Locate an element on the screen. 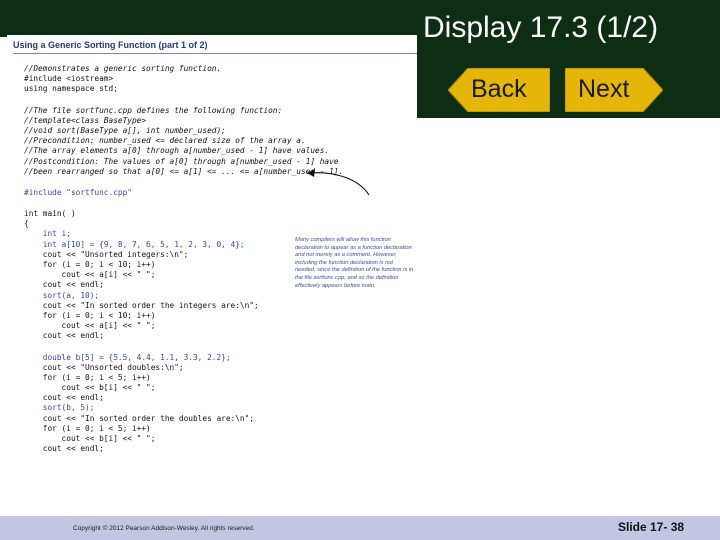  code-line: cout << a[i] << " "; is located at coordinates (90, 326).